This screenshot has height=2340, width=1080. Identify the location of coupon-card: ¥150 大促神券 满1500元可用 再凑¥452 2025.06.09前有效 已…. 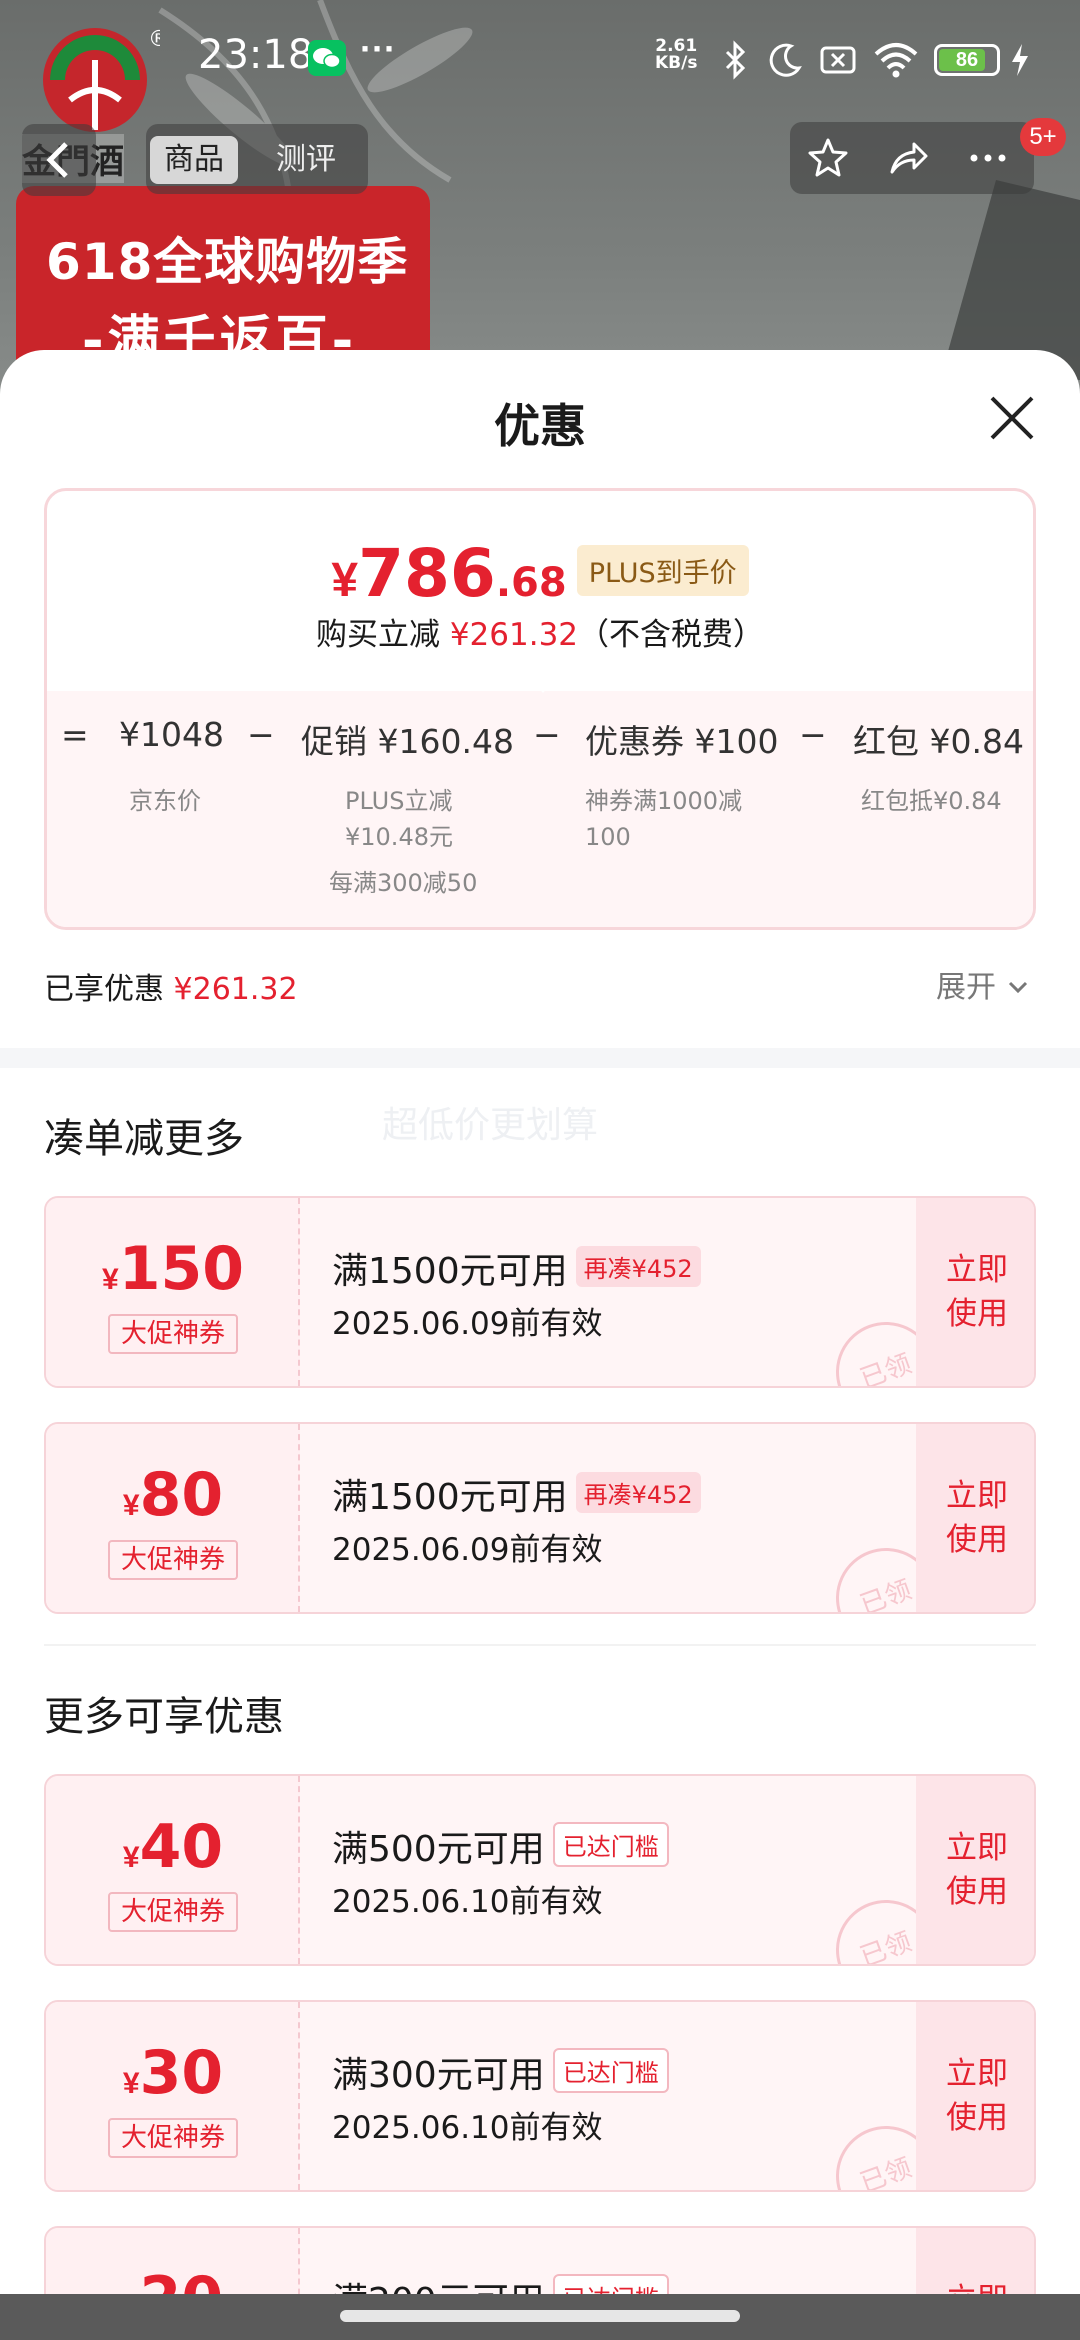
(540, 1292).